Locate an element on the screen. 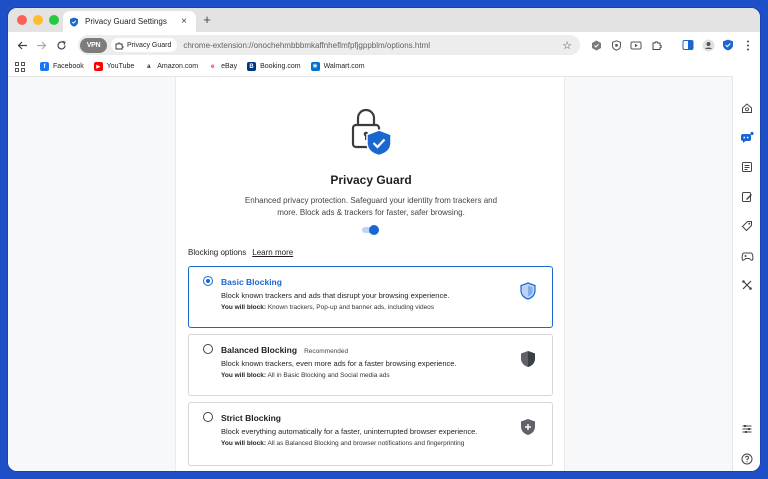 The image size is (768, 479). reader-icon is located at coordinates (747, 167).